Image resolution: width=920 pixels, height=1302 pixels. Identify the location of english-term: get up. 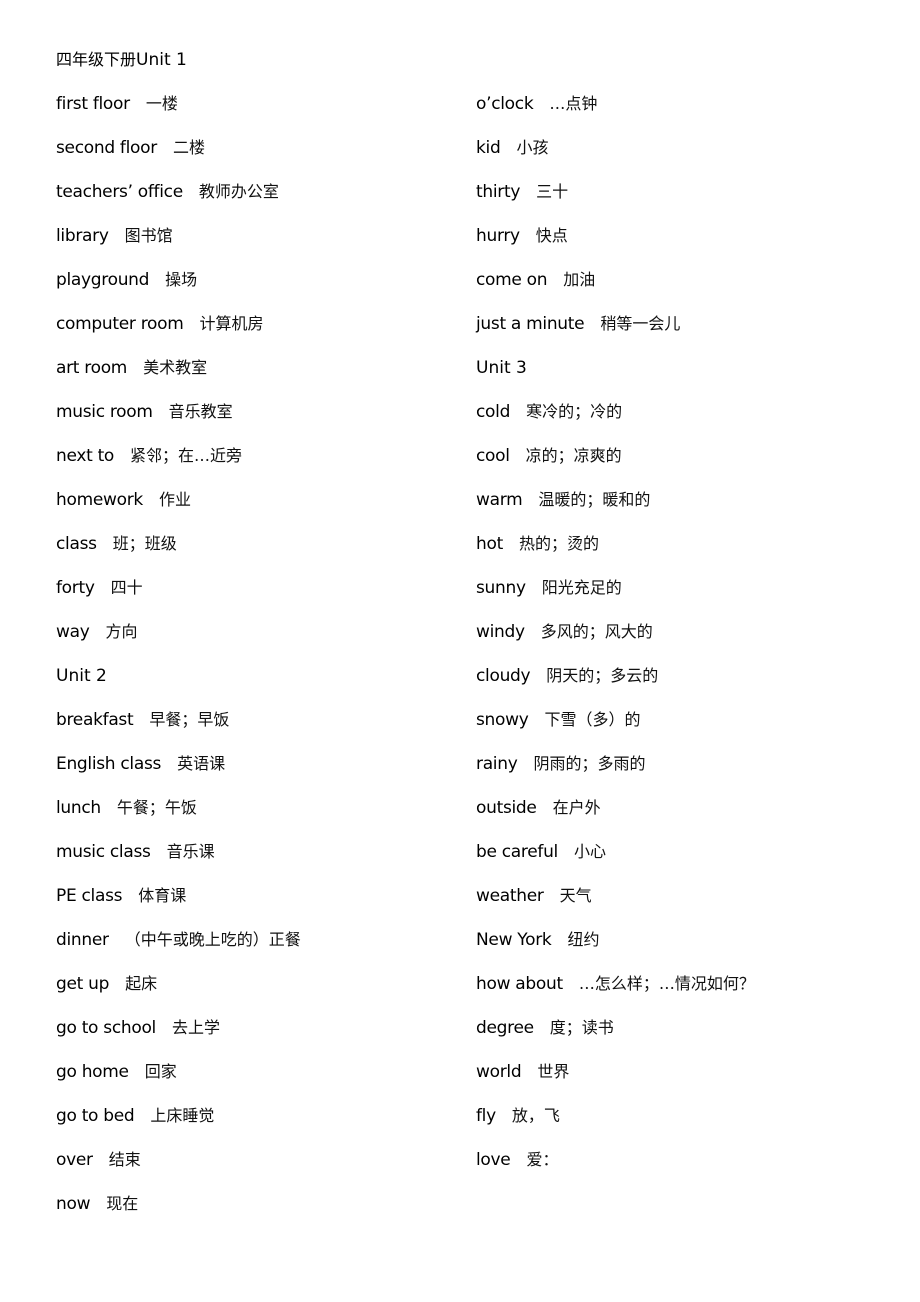
(83, 984).